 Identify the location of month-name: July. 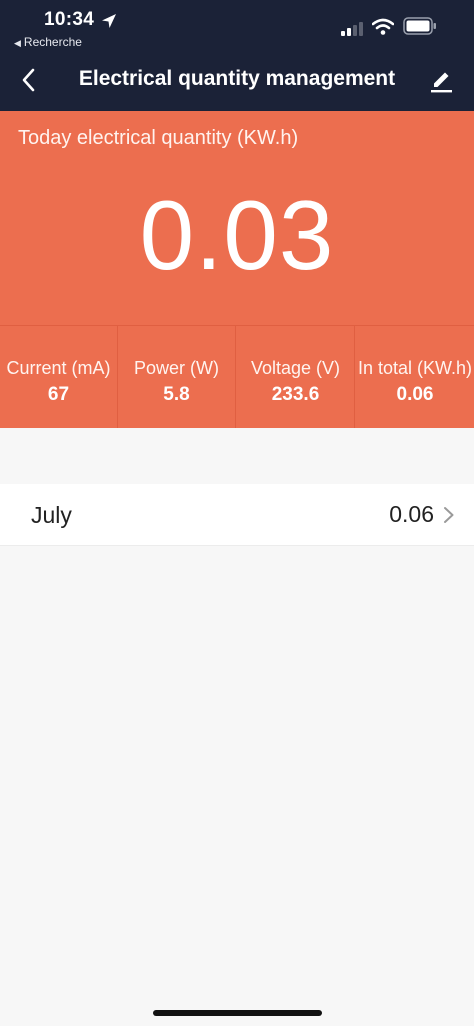
(51, 515).